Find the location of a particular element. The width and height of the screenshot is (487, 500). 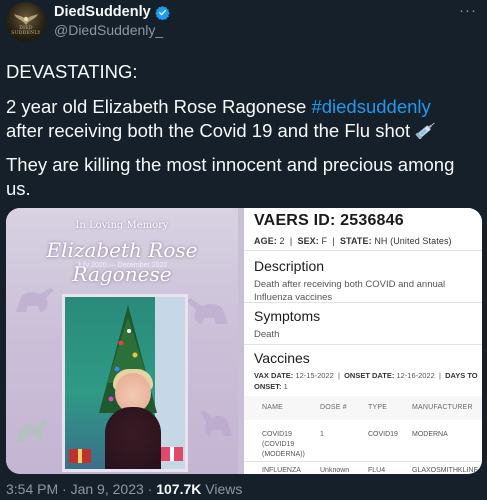

column-header: DOSE # is located at coordinates (333, 407).